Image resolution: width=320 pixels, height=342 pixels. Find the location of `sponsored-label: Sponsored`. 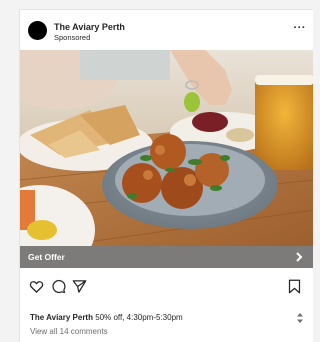

sponsored-label: Sponsored is located at coordinates (72, 37).